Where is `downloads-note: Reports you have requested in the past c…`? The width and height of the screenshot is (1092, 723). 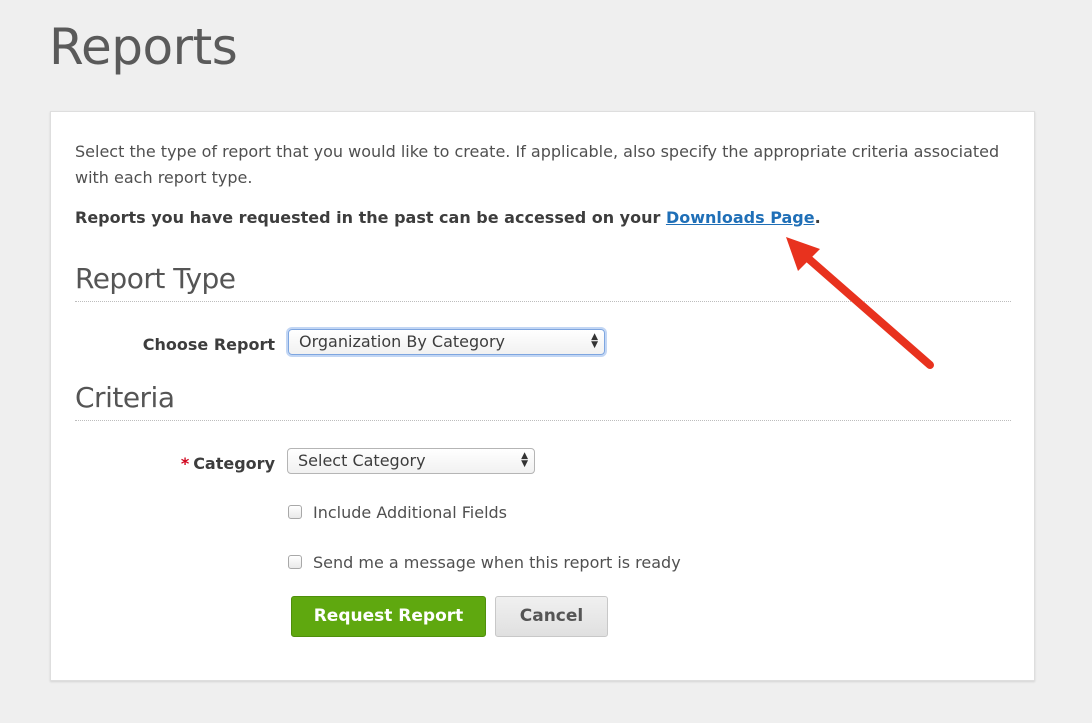 downloads-note: Reports you have requested in the past c… is located at coordinates (448, 217).